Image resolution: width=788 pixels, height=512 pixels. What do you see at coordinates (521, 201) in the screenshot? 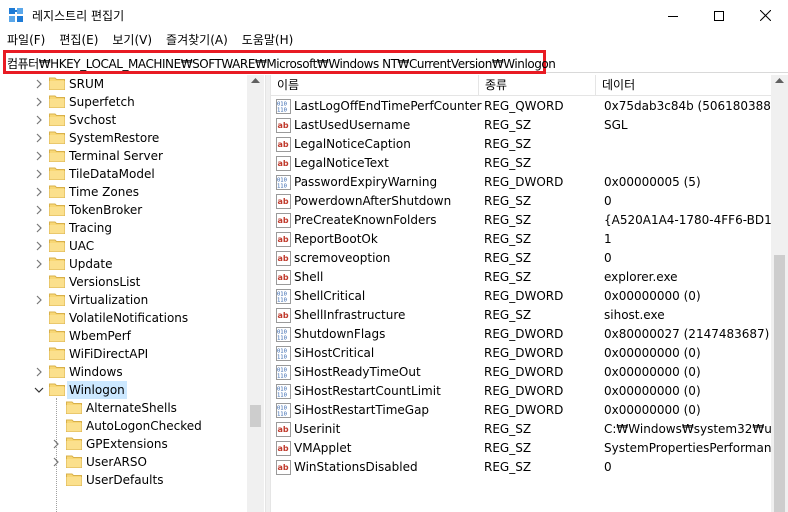
I see `value-row: ab PowerdownAfterShutdown REG_SZ 0` at bounding box center [521, 201].